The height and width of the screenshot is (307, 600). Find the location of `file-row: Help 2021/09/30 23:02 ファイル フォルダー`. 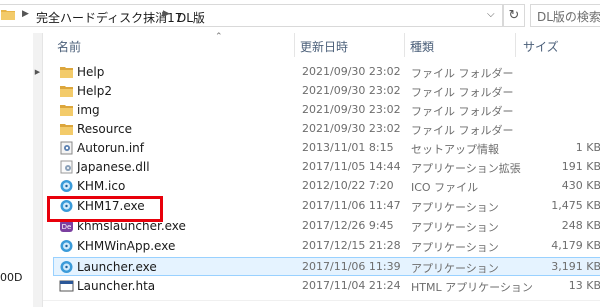

file-row: Help 2021/09/30 23:02 ファイル フォルダー is located at coordinates (326, 71).